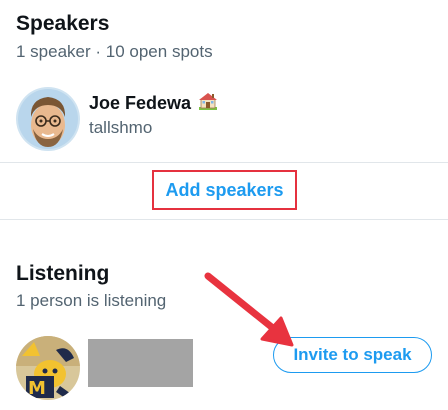 This screenshot has width=448, height=410. I want to click on add-speakers-button: Add speakers, so click(224, 190).